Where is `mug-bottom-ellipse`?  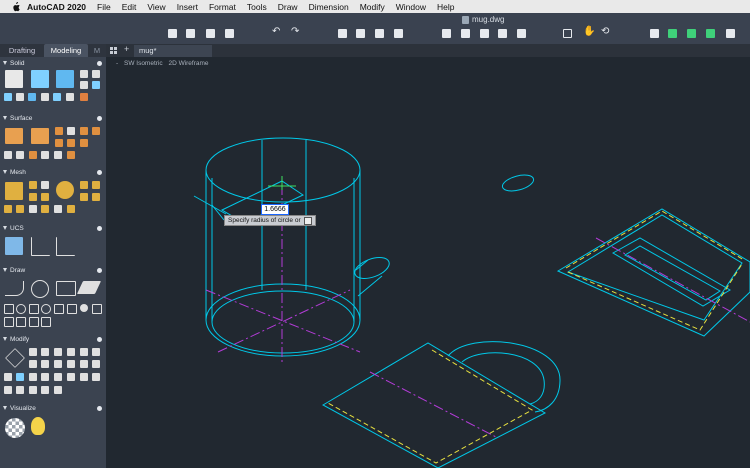
mug-bottom-ellipse is located at coordinates (283, 320).